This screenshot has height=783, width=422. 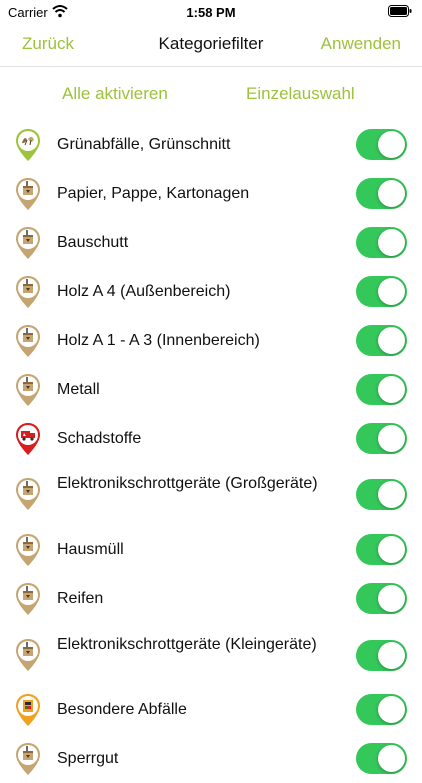 I want to click on category-label: Metall, so click(x=78, y=389).